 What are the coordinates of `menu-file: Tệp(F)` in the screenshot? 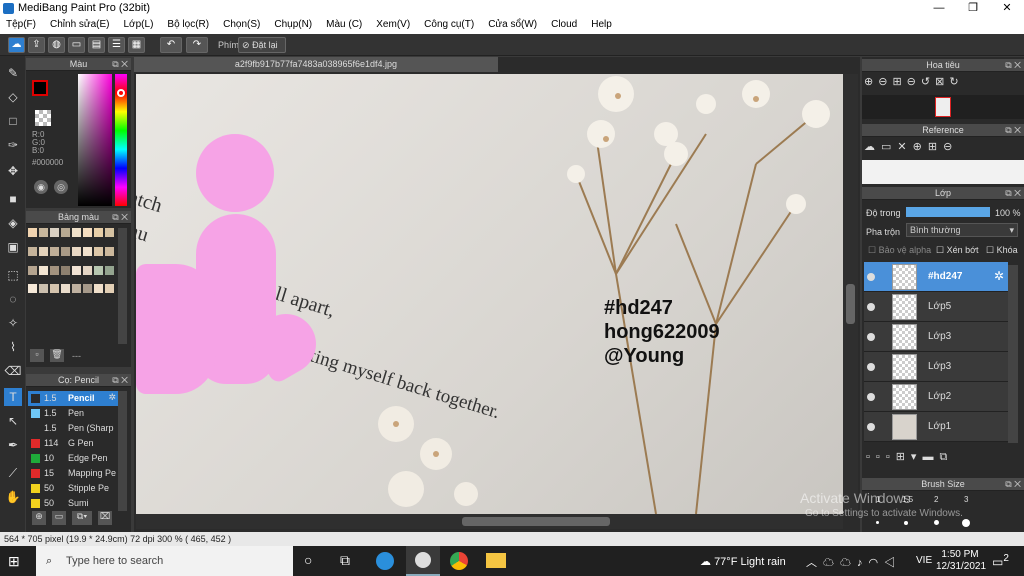 It's located at (21, 23).